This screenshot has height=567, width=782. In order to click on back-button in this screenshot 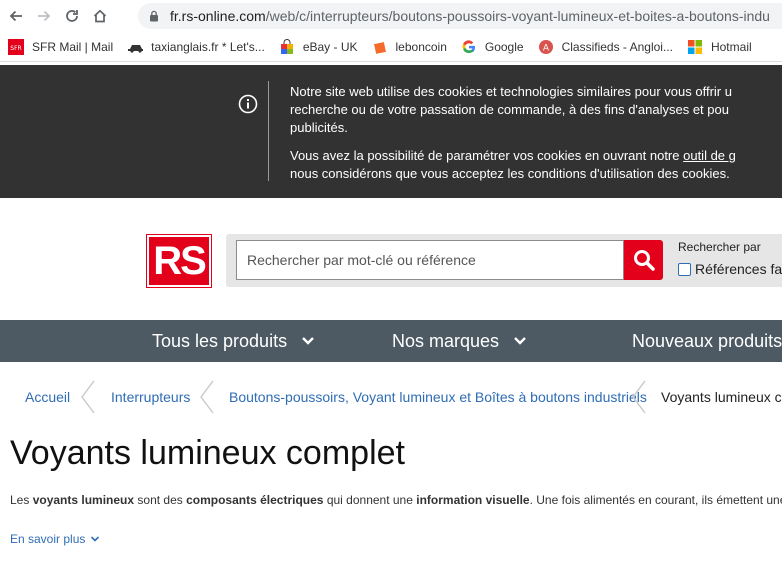, I will do `click(16, 16)`.